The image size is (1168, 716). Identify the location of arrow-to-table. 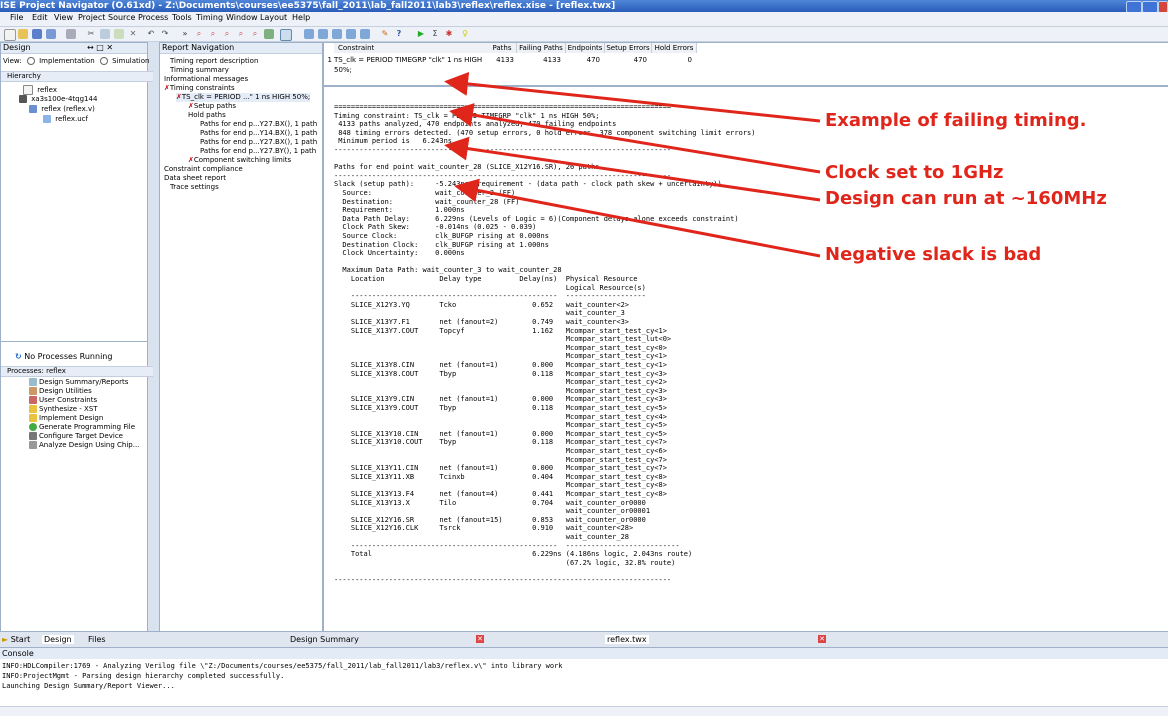
(632, 97).